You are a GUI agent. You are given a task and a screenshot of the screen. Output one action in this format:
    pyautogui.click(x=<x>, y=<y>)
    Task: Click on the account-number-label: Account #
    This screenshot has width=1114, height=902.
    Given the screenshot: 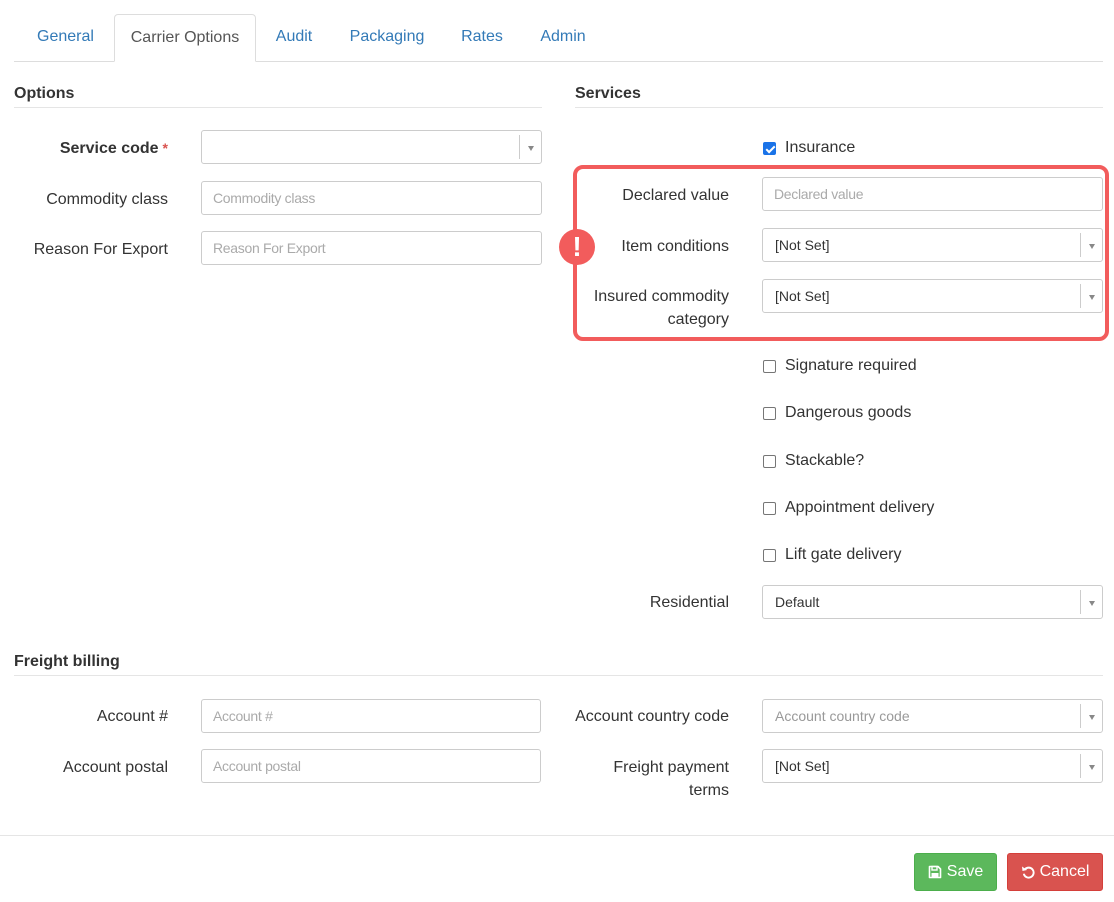 What is the action you would take?
    pyautogui.click(x=132, y=716)
    